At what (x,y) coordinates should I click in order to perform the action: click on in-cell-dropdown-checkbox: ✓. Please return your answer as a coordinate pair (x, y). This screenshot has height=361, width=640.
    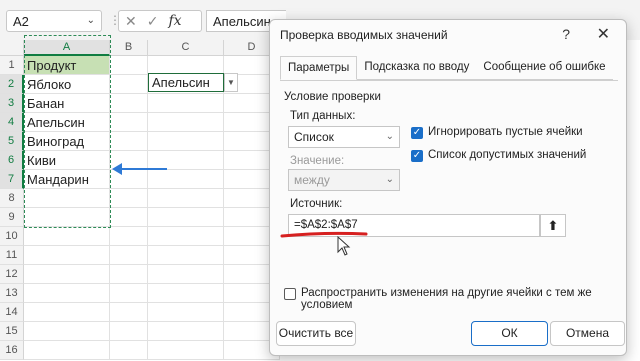
    Looking at the image, I should click on (417, 156).